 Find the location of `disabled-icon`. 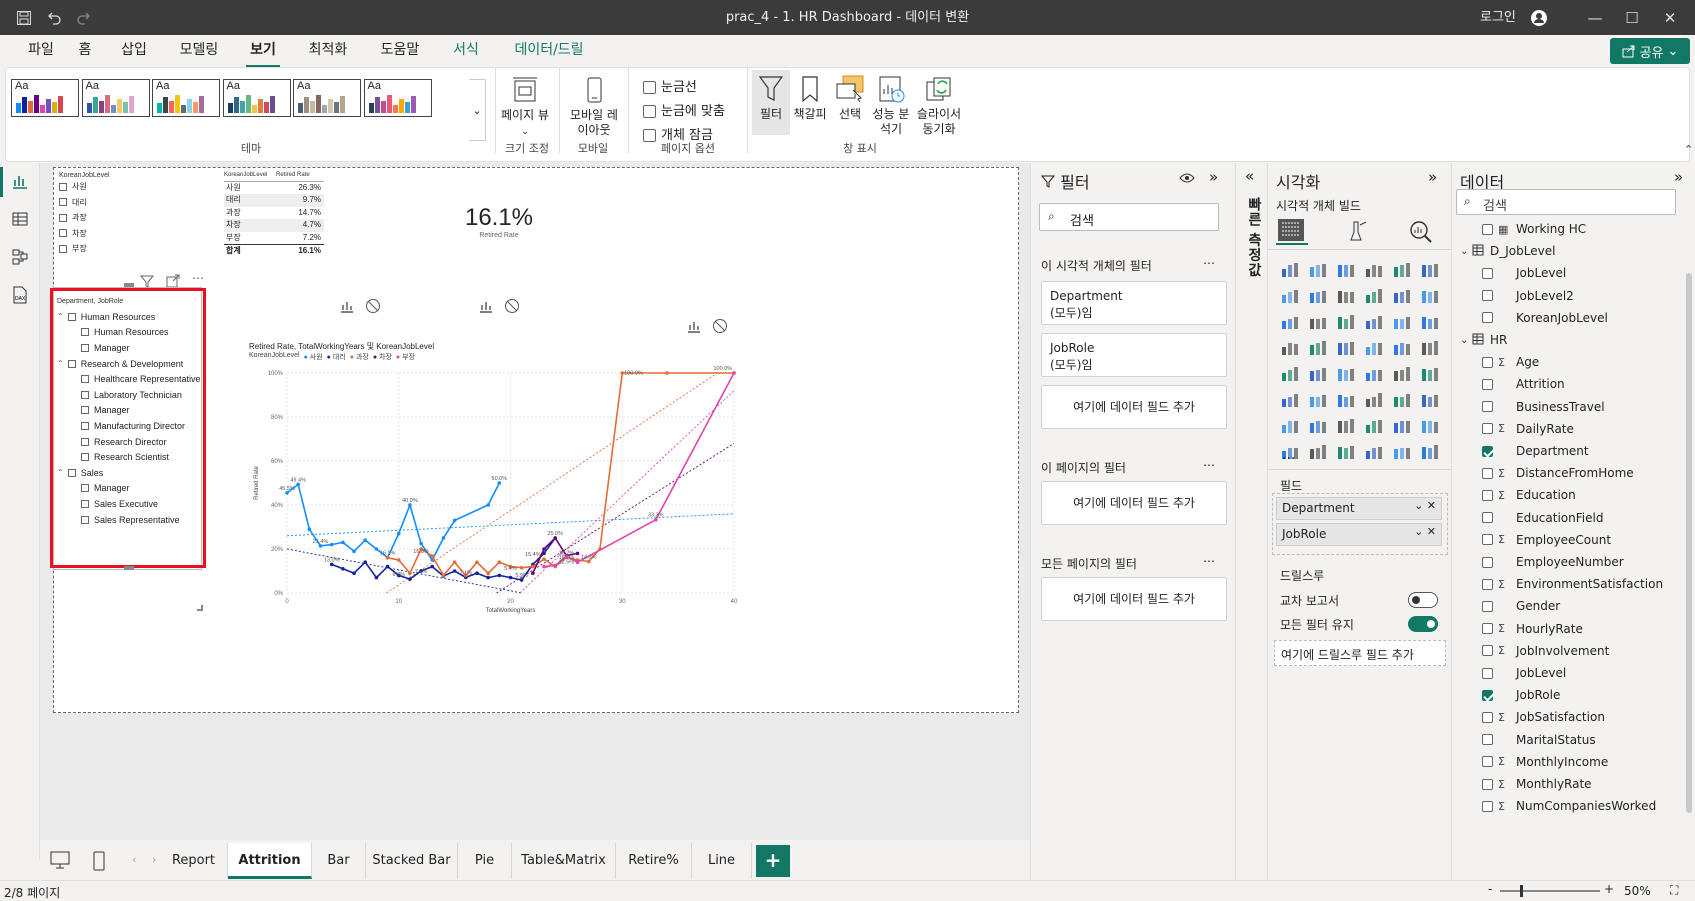

disabled-icon is located at coordinates (512, 307).